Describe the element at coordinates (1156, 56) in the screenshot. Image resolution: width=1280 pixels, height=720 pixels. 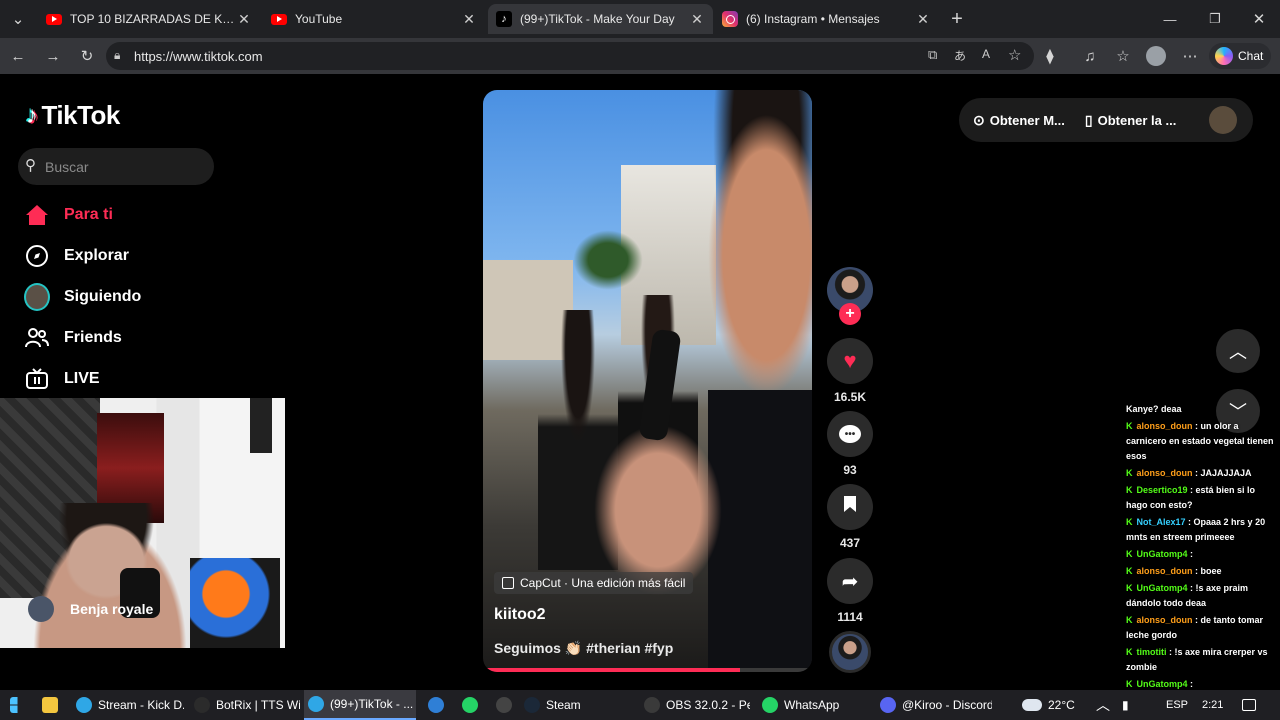
I see `profile-avatar-icon` at that location.